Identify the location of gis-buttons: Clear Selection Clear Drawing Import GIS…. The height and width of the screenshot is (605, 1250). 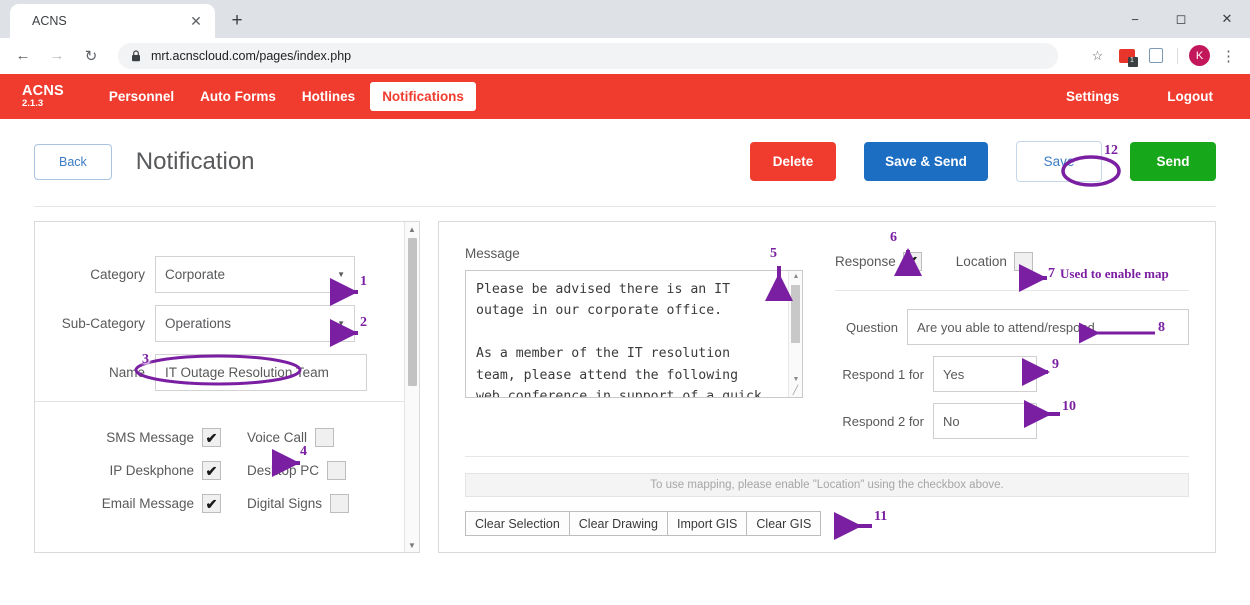
(827, 523).